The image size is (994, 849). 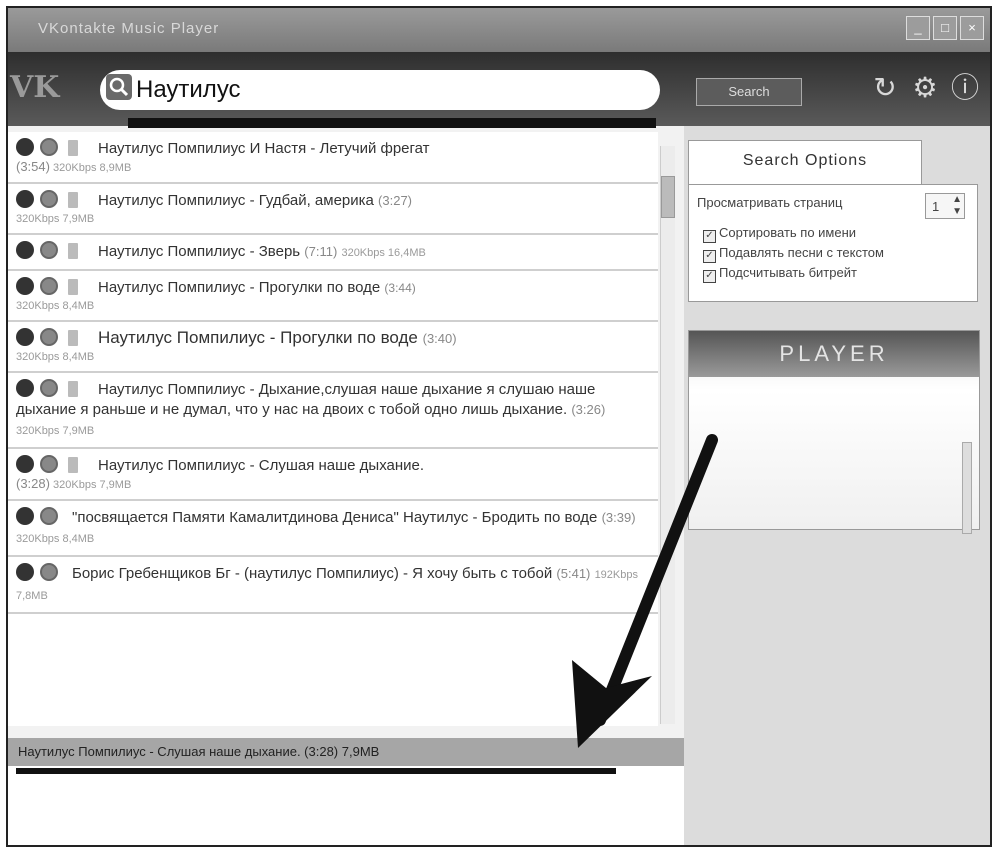 I want to click on track-duration: (3:39), so click(x=618, y=517).